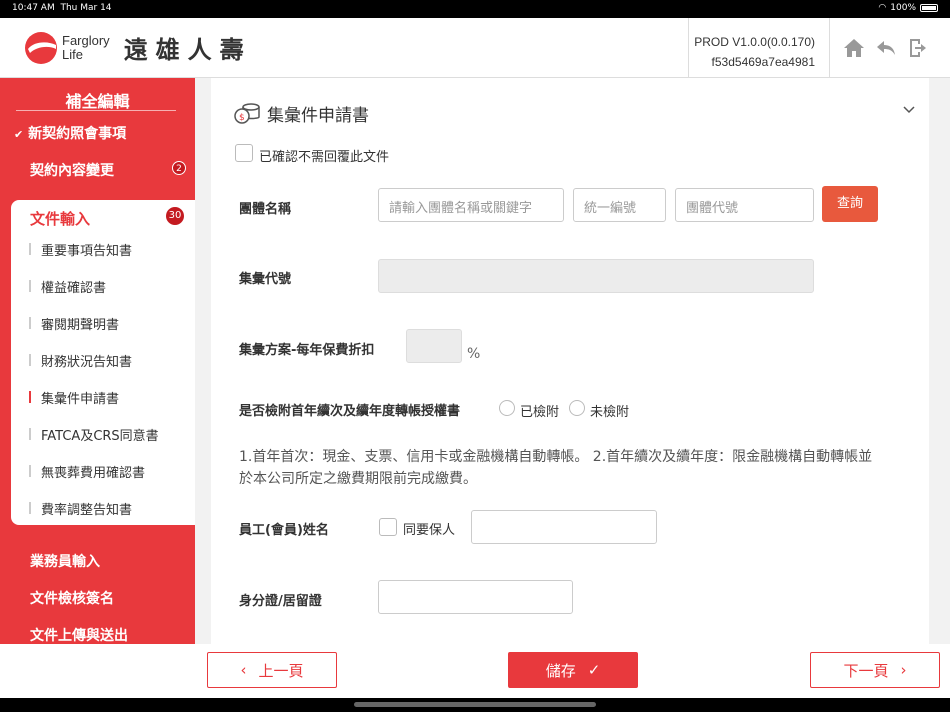 This screenshot has width=950, height=712. Describe the element at coordinates (577, 408) in the screenshot. I see `not-attached-radio` at that location.